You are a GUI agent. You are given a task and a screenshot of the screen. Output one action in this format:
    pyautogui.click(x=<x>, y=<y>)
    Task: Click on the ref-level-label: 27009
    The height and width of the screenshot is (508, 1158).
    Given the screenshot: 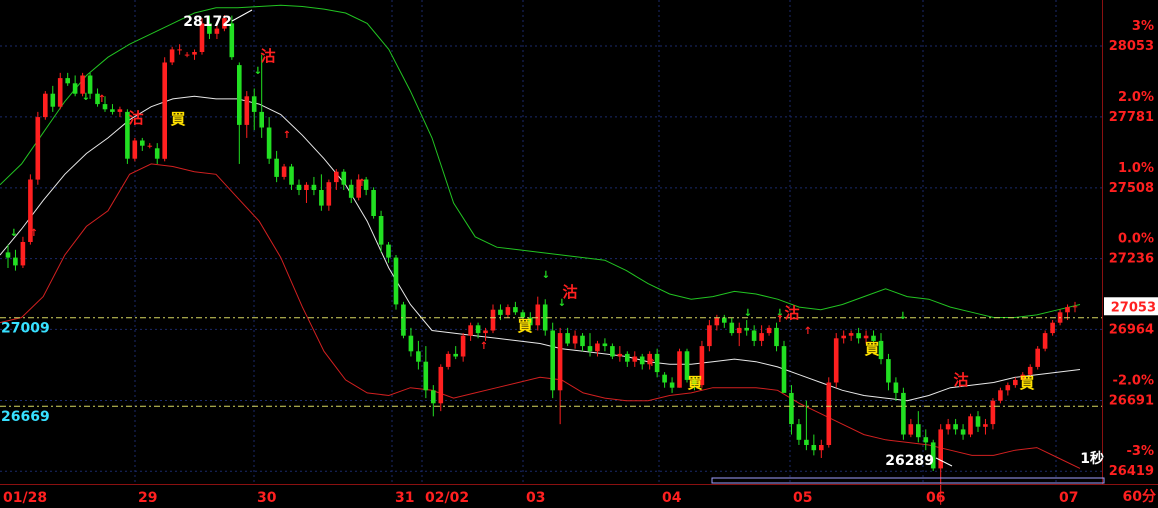 What is the action you would take?
    pyautogui.click(x=25, y=329)
    